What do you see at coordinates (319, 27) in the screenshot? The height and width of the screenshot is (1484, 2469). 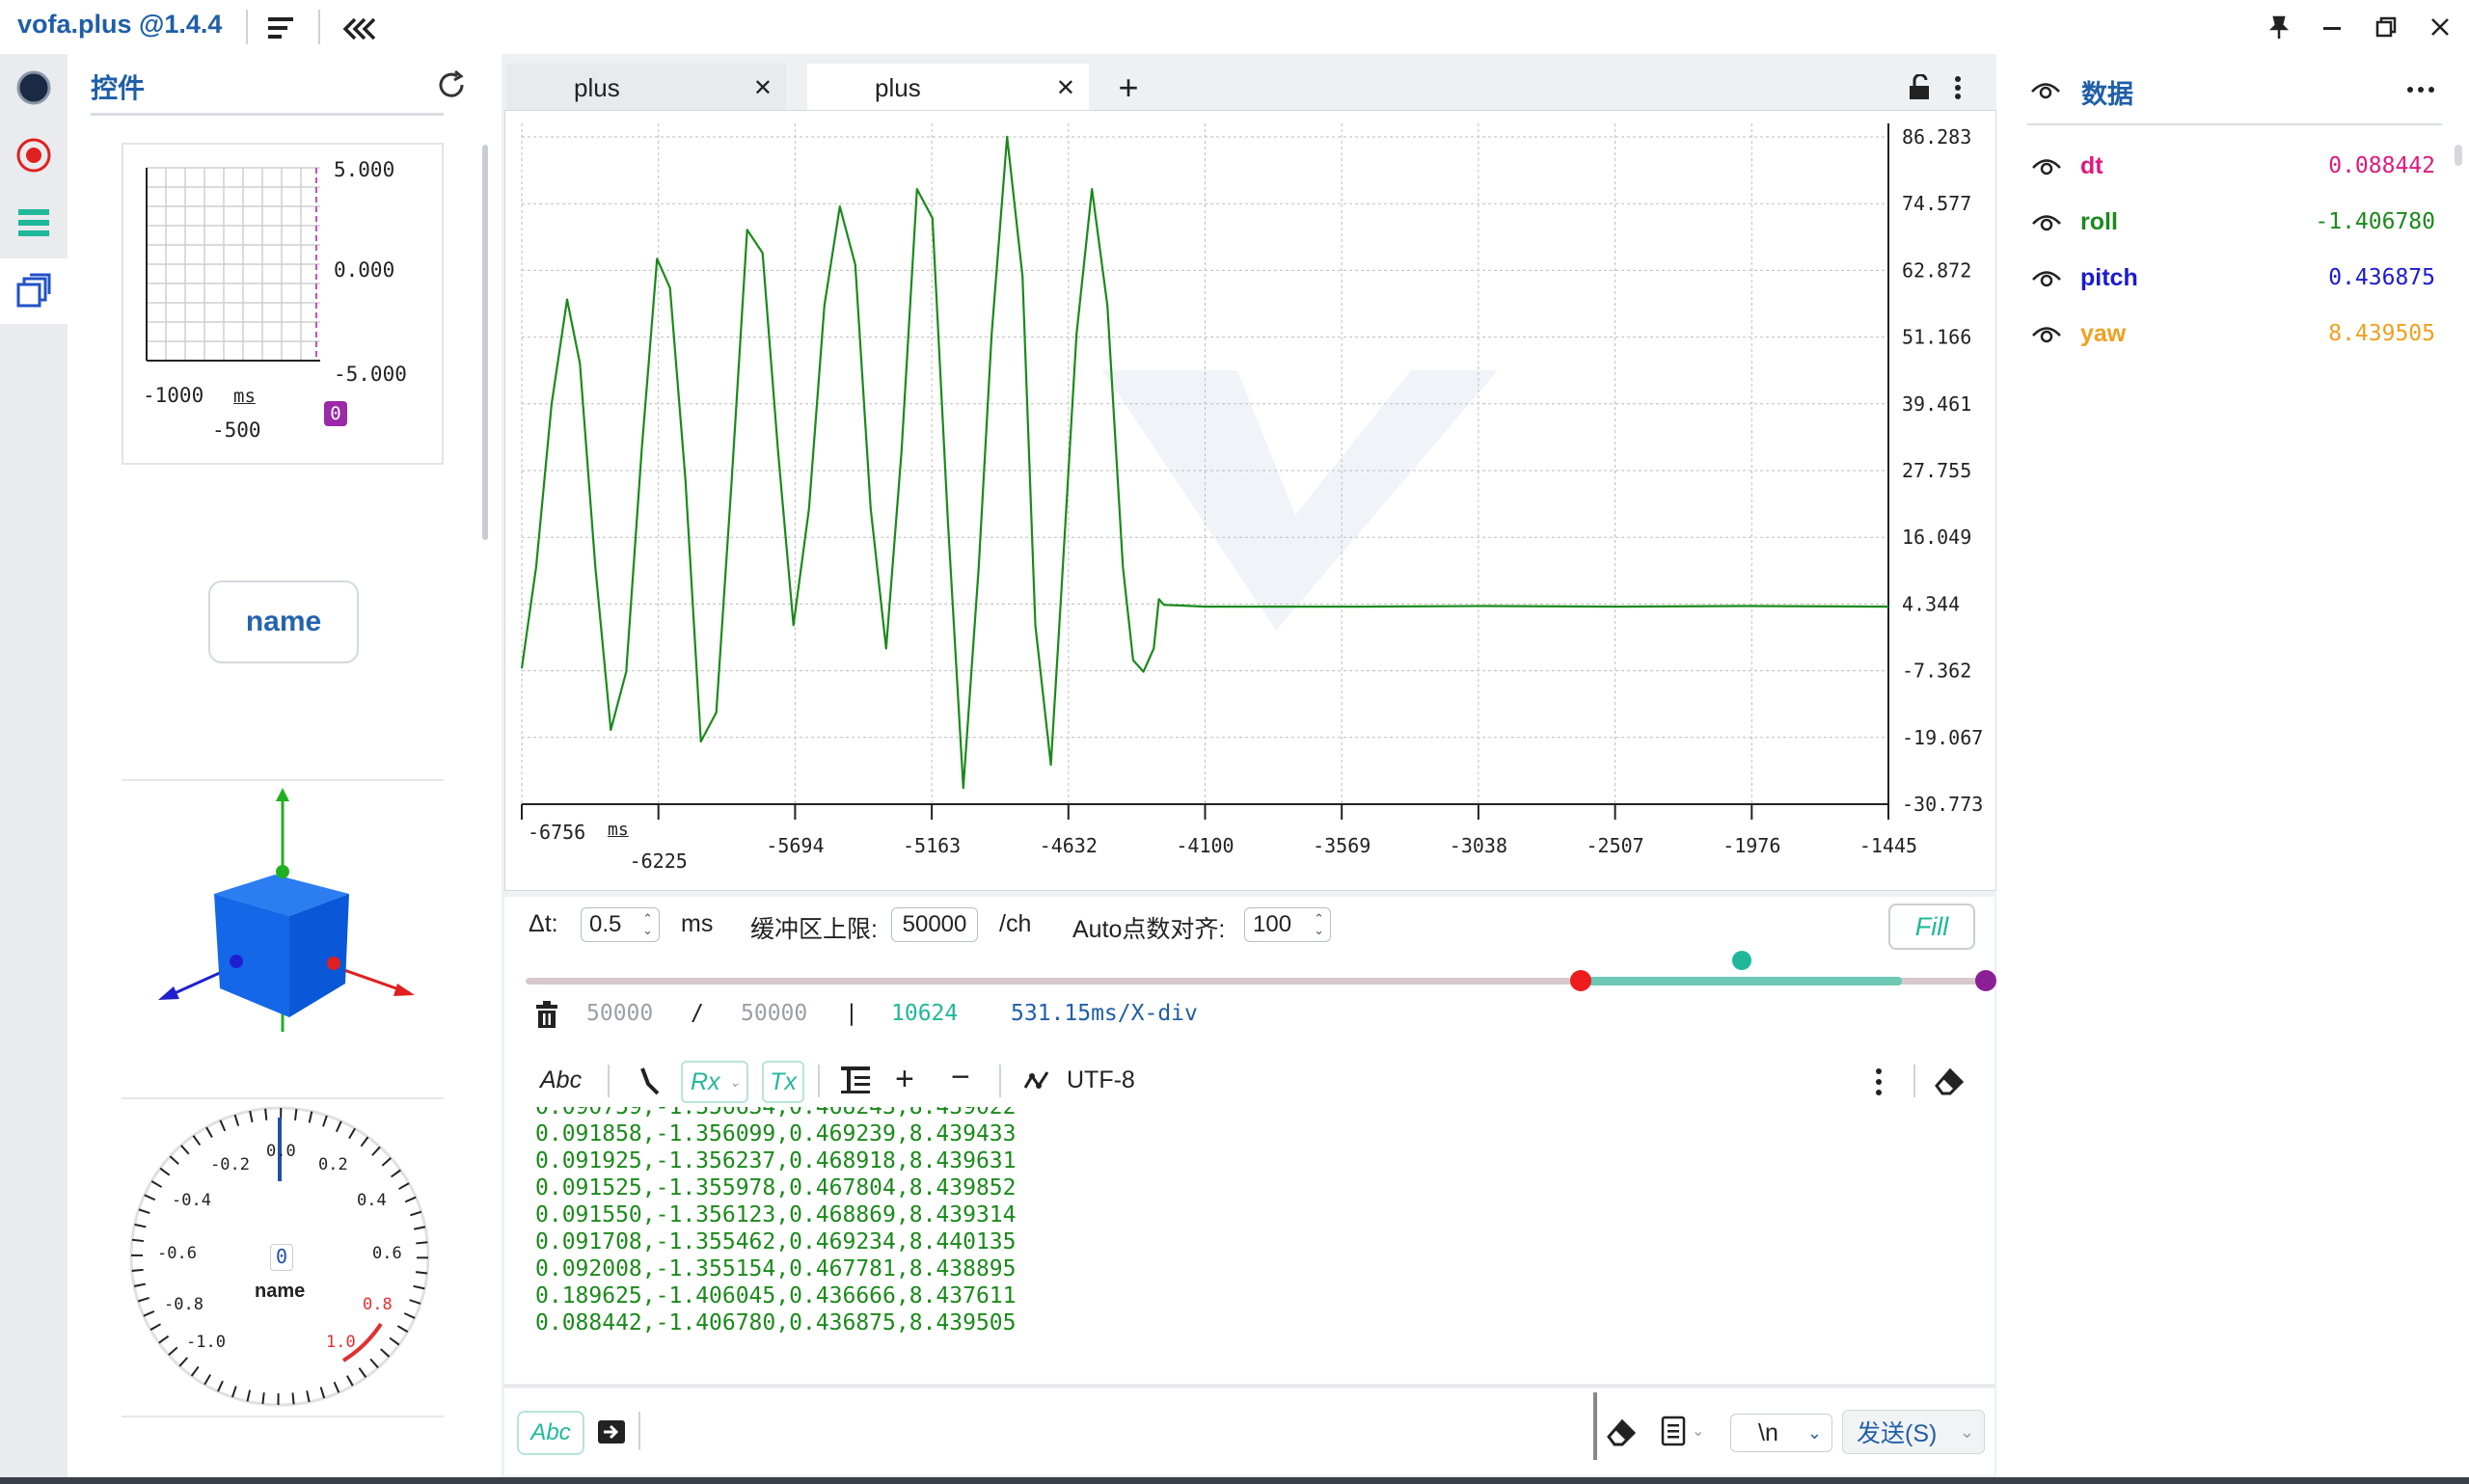 I see `title-divider` at bounding box center [319, 27].